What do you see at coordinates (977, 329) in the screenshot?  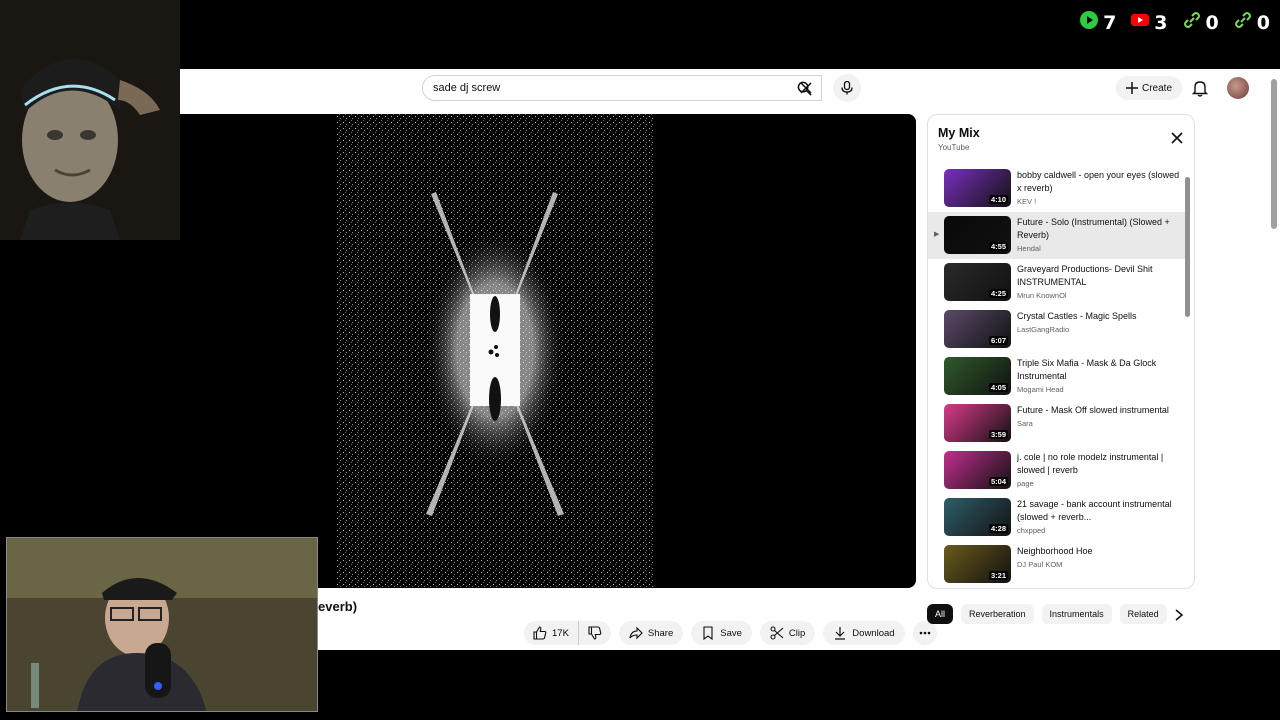 I see `video-thumbnail: 6:07` at bounding box center [977, 329].